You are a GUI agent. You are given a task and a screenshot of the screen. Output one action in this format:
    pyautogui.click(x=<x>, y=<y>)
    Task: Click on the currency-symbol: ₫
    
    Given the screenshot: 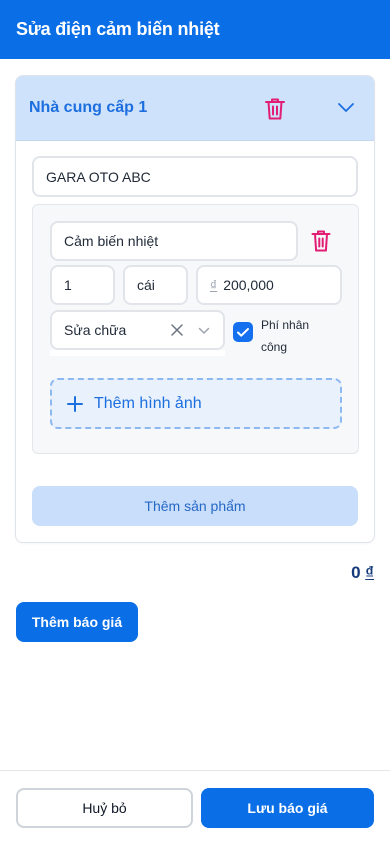 What is the action you would take?
    pyautogui.click(x=214, y=285)
    